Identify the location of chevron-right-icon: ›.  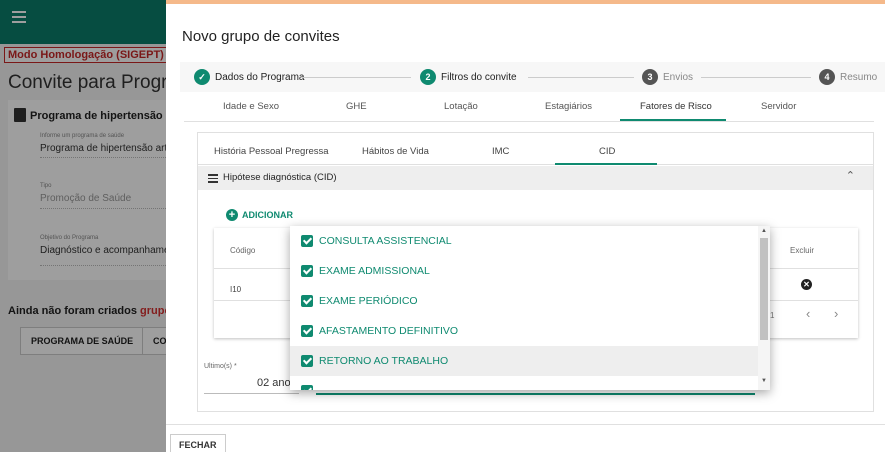
(836, 313).